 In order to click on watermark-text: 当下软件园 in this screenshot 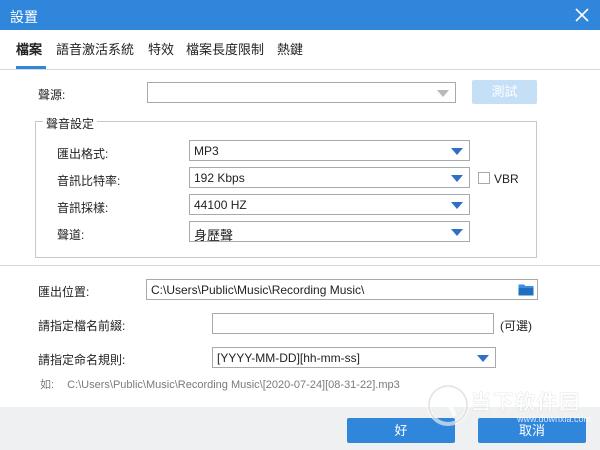, I will do `click(526, 403)`.